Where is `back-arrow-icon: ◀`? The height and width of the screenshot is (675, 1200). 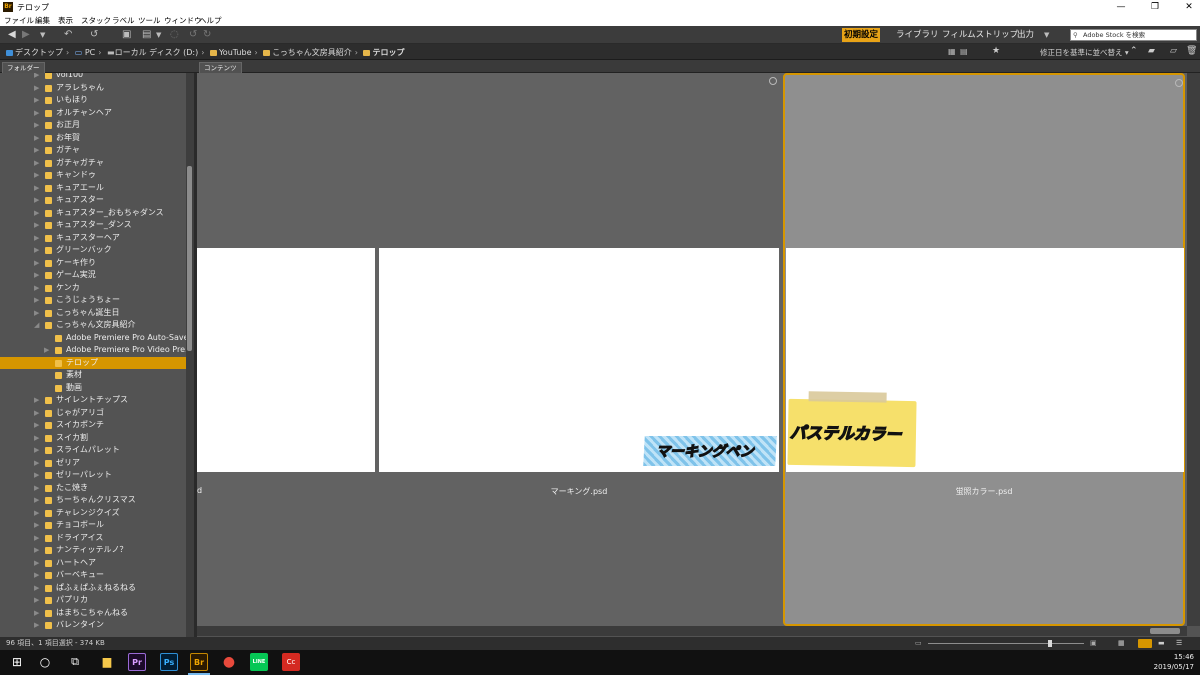 back-arrow-icon: ◀ is located at coordinates (12, 35).